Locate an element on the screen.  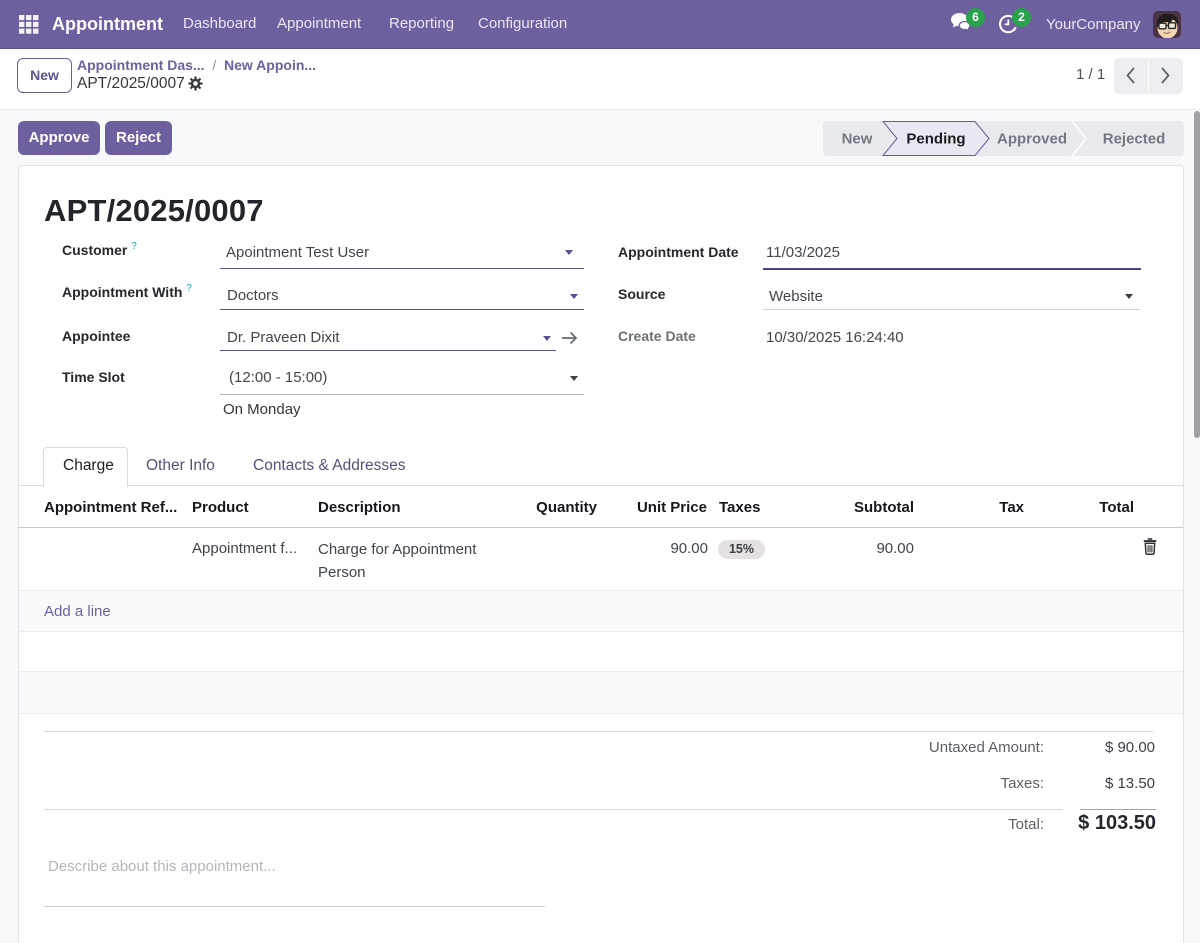
svg-text: Approved is located at coordinates (1032, 139).